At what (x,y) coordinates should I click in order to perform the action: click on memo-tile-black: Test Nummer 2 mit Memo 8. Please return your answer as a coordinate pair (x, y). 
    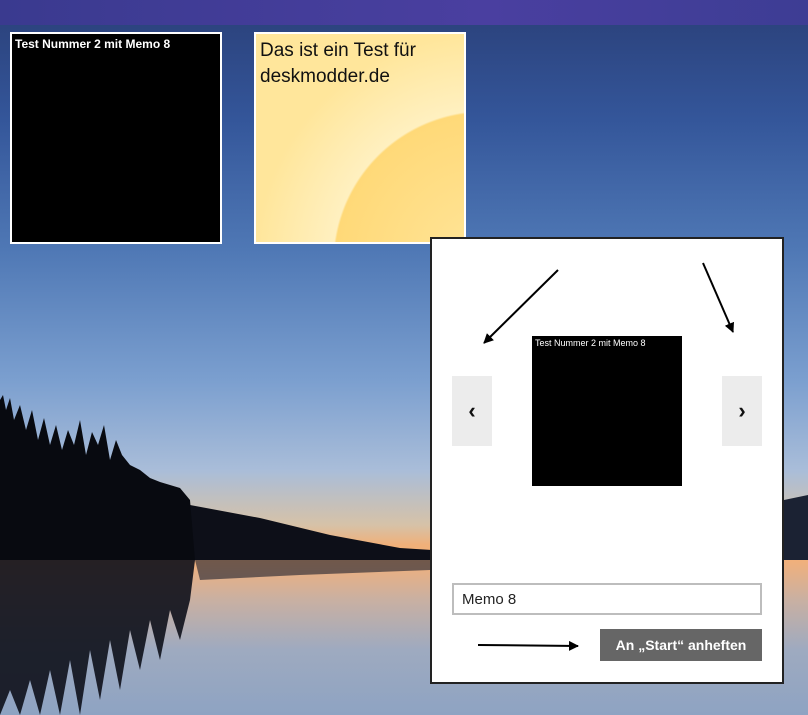
    Looking at the image, I should click on (116, 138).